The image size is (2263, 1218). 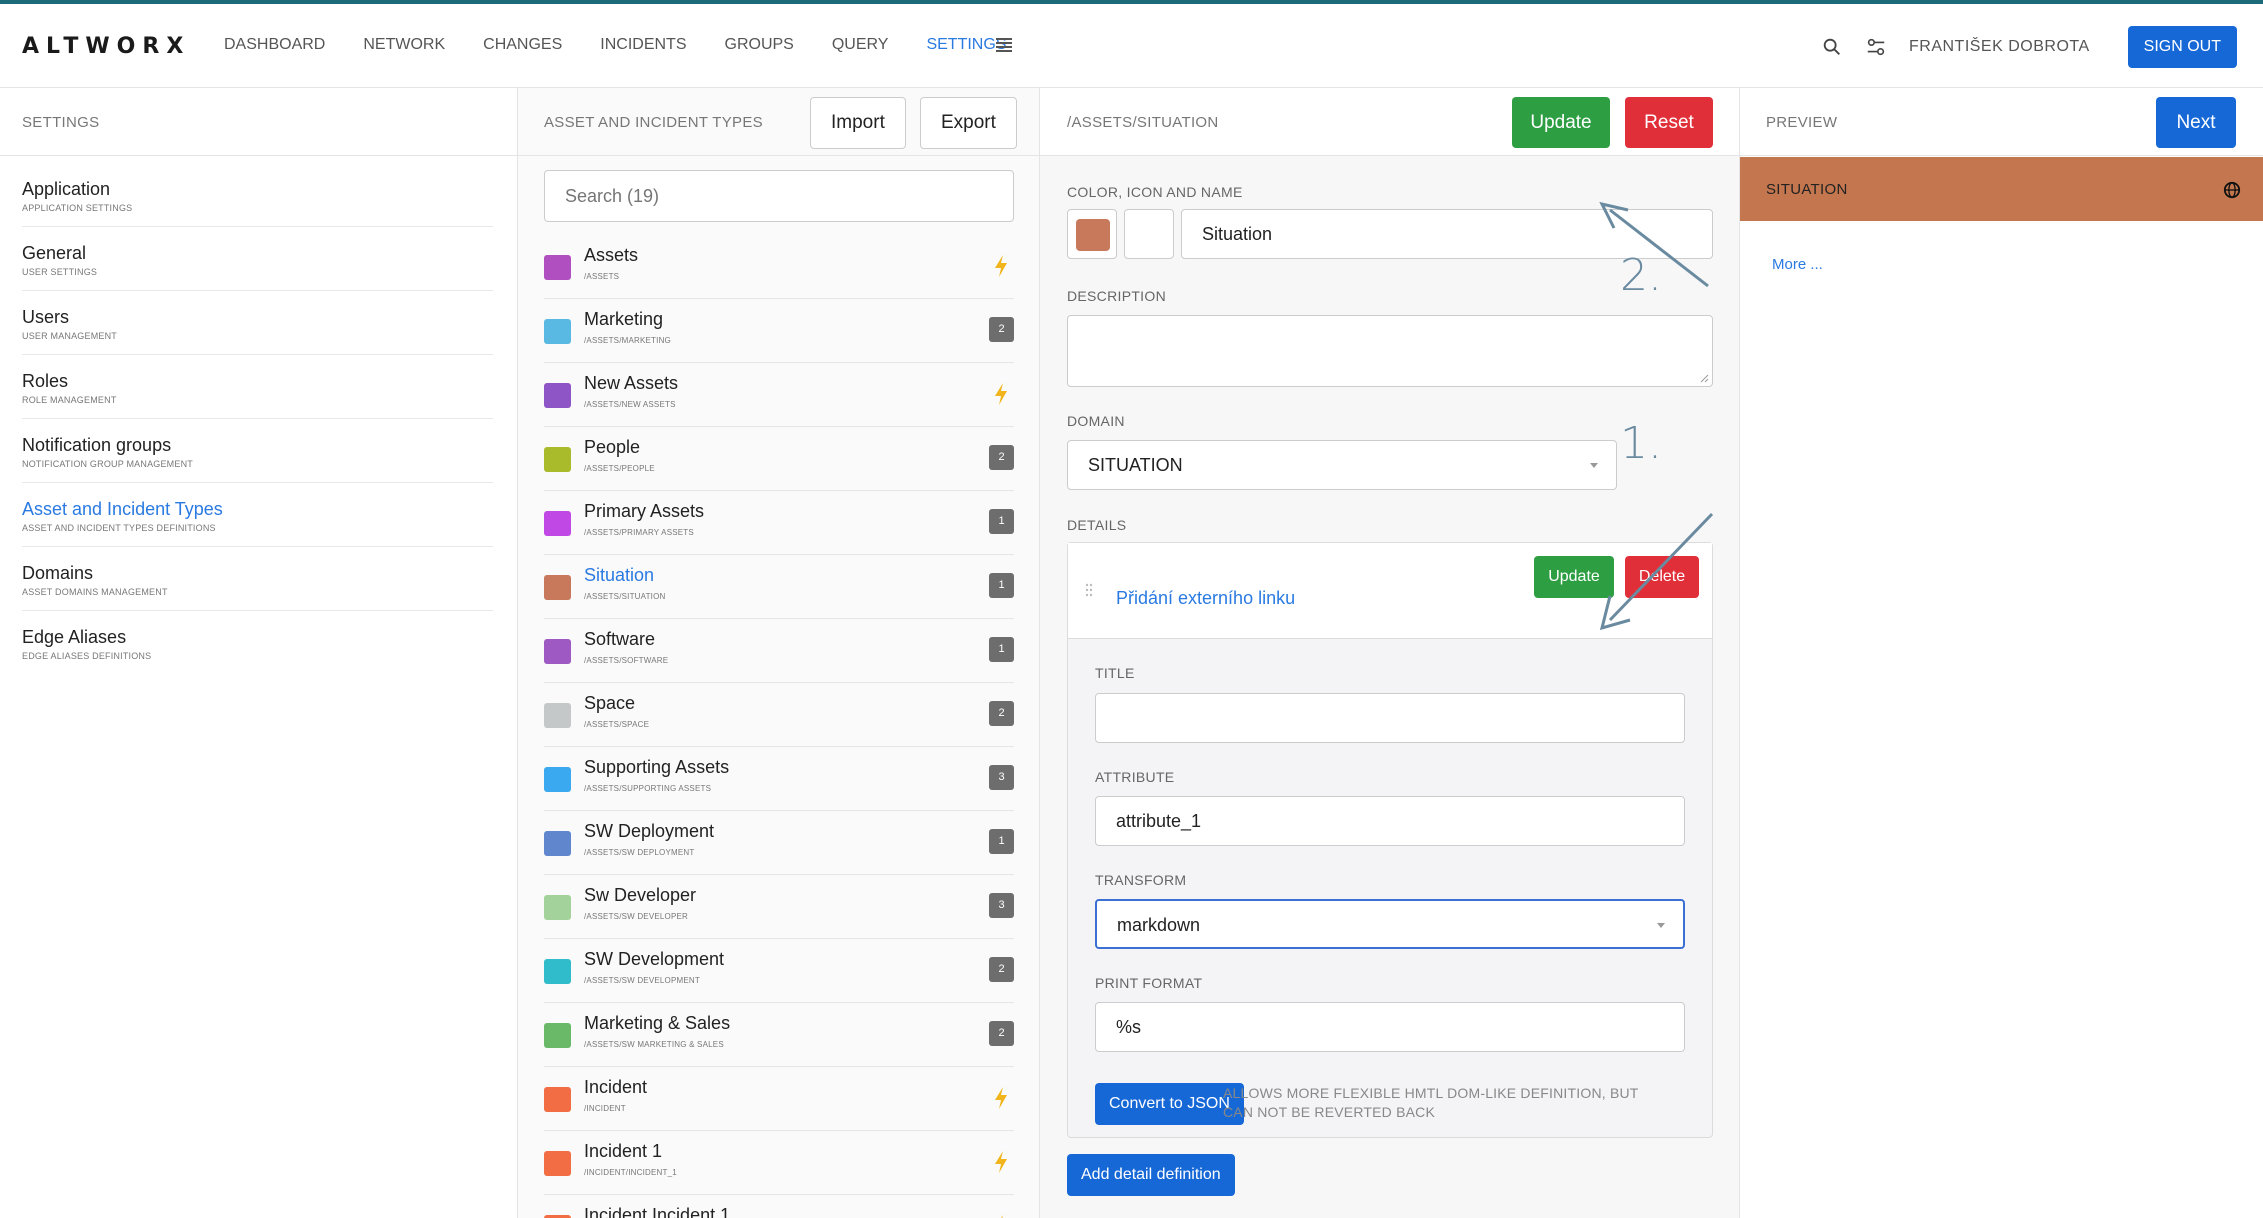 What do you see at coordinates (779, 971) in the screenshot?
I see `type-list-item: SW Development/ASSETS/SW DEVELOPMENT 2` at bounding box center [779, 971].